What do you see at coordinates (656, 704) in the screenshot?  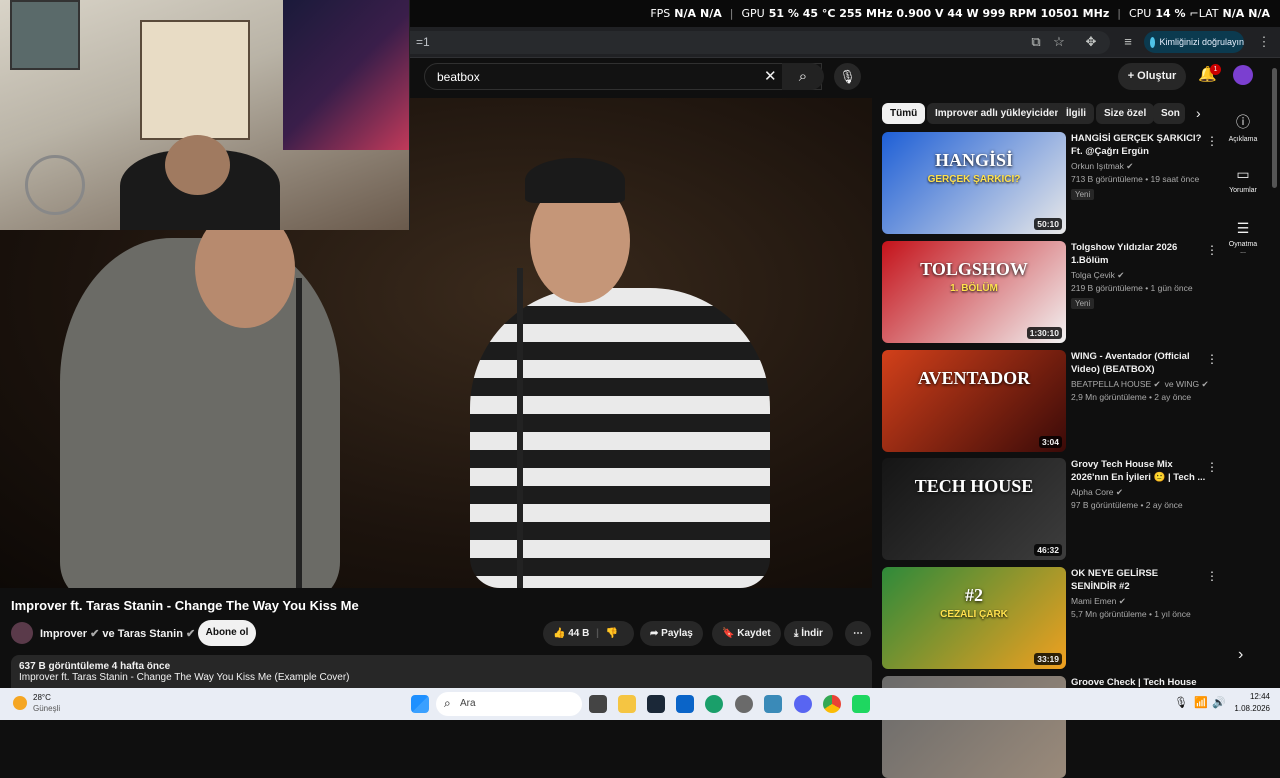 I see `steam-icon` at bounding box center [656, 704].